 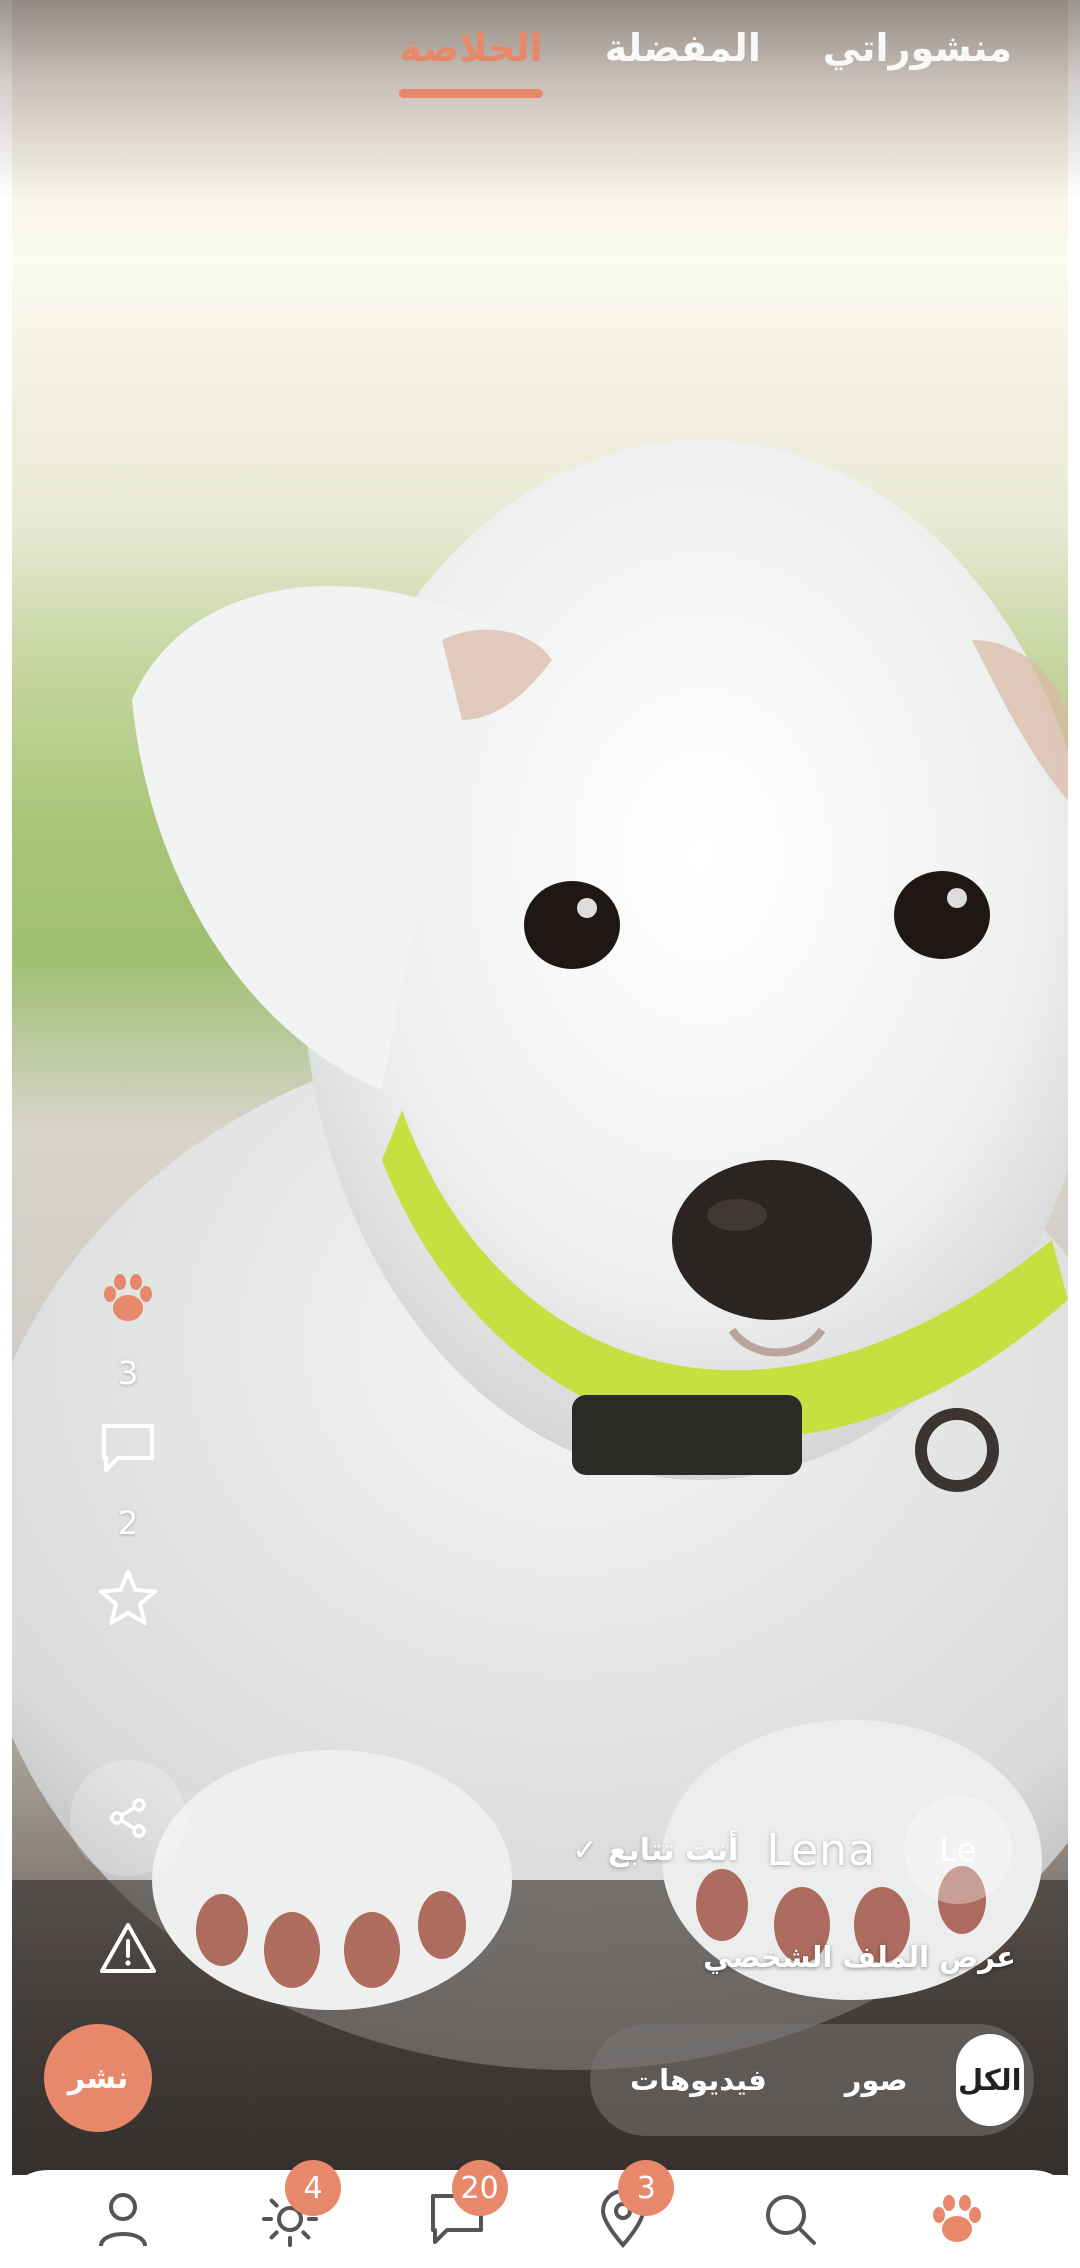 I want to click on feed-tabs: الخلاصة المفضلة منشوراتي, so click(x=705, y=62).